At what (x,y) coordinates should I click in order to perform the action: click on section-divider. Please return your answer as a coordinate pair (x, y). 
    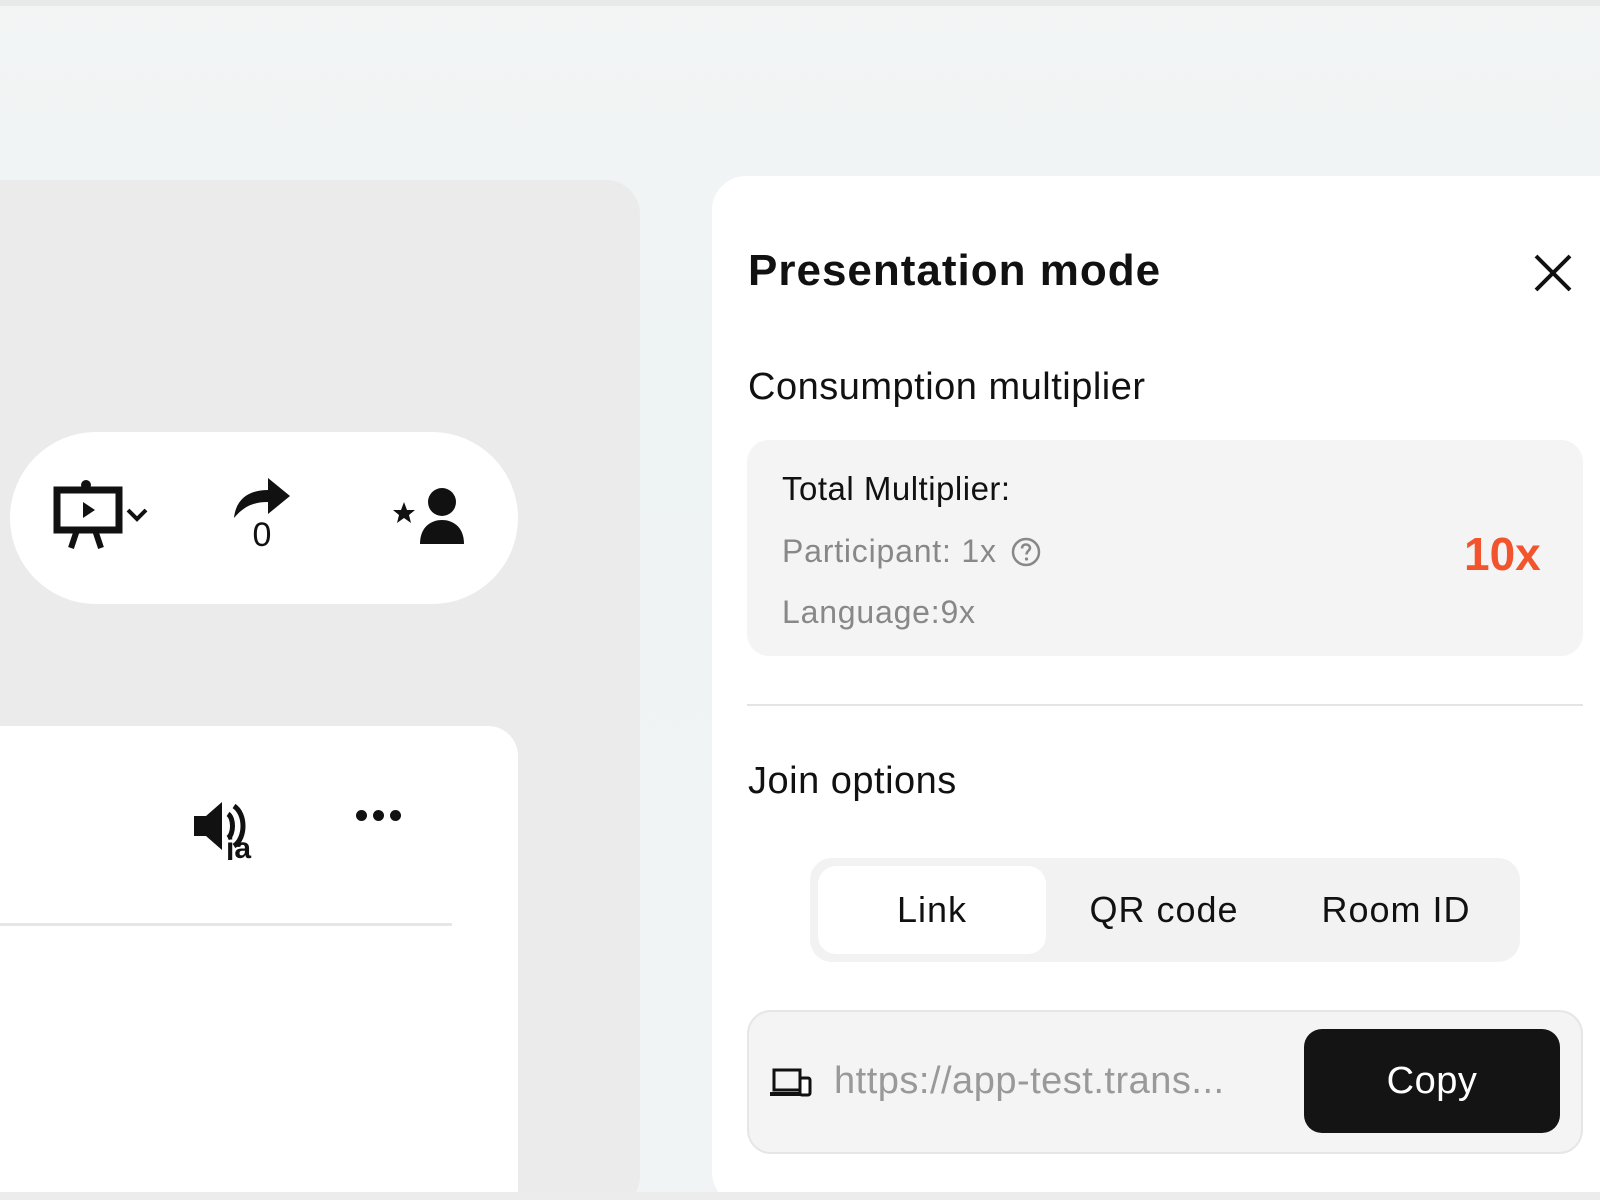
    Looking at the image, I should click on (1165, 705).